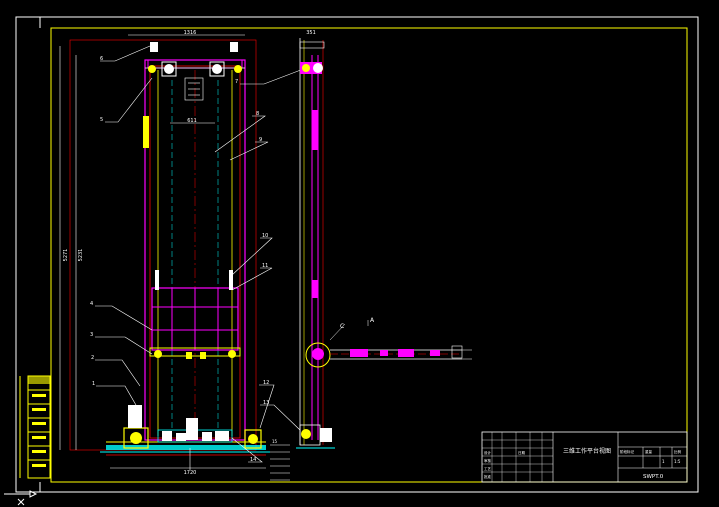 This screenshot has width=719, height=507. What do you see at coordinates (342, 326) in the screenshot?
I see `section-mark-c: C` at bounding box center [342, 326].